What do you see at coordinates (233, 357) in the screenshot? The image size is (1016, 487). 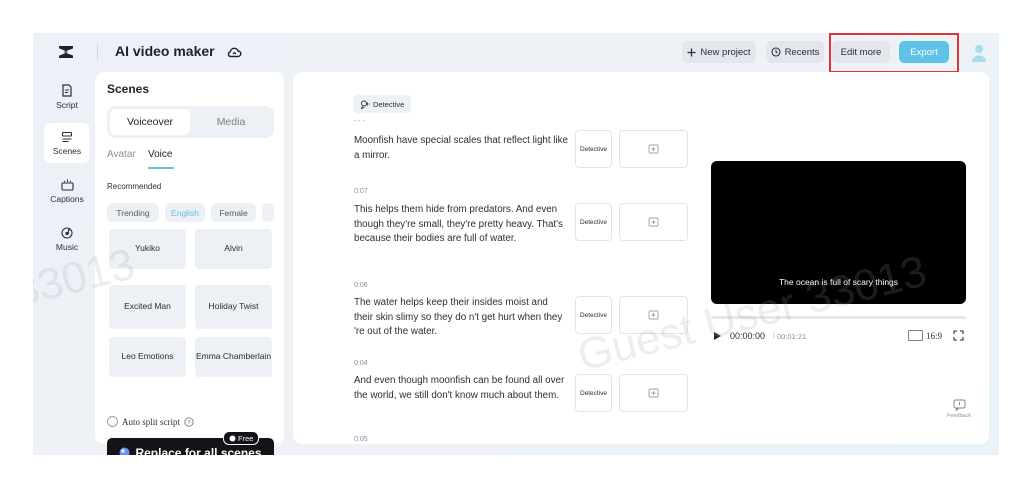 I see `voice-card-emma-chamberlain: Emma Chamberlain` at bounding box center [233, 357].